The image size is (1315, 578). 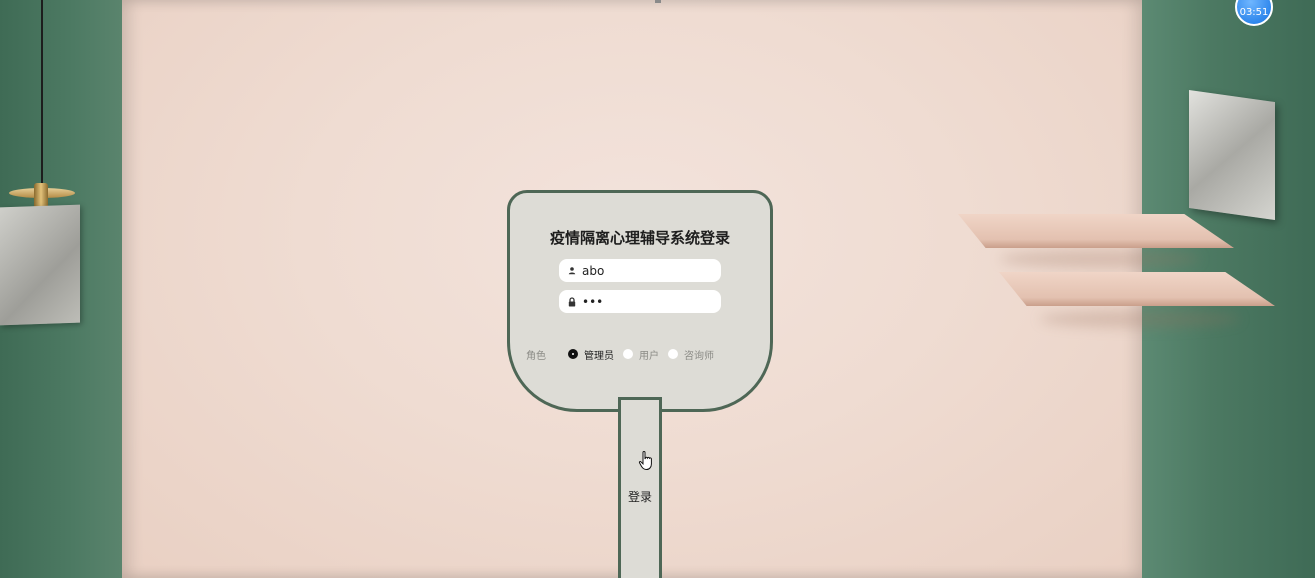 What do you see at coordinates (573, 354) in the screenshot?
I see `role-radio-admin` at bounding box center [573, 354].